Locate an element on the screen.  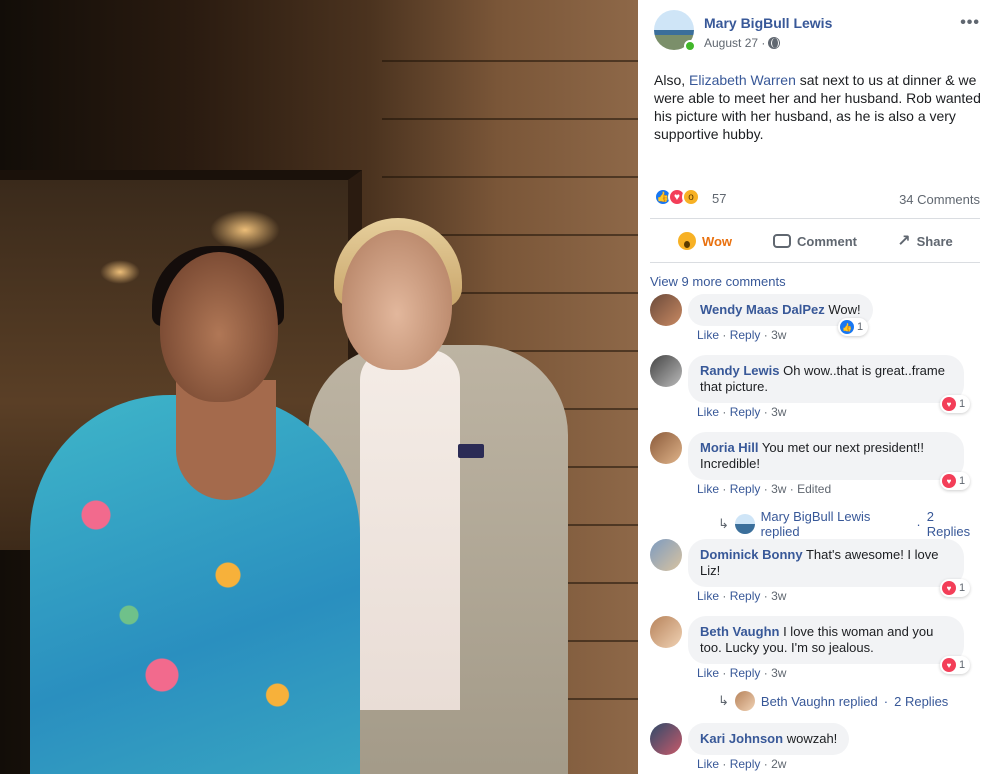
ellipsis-icon: ••• is located at coordinates (970, 23).